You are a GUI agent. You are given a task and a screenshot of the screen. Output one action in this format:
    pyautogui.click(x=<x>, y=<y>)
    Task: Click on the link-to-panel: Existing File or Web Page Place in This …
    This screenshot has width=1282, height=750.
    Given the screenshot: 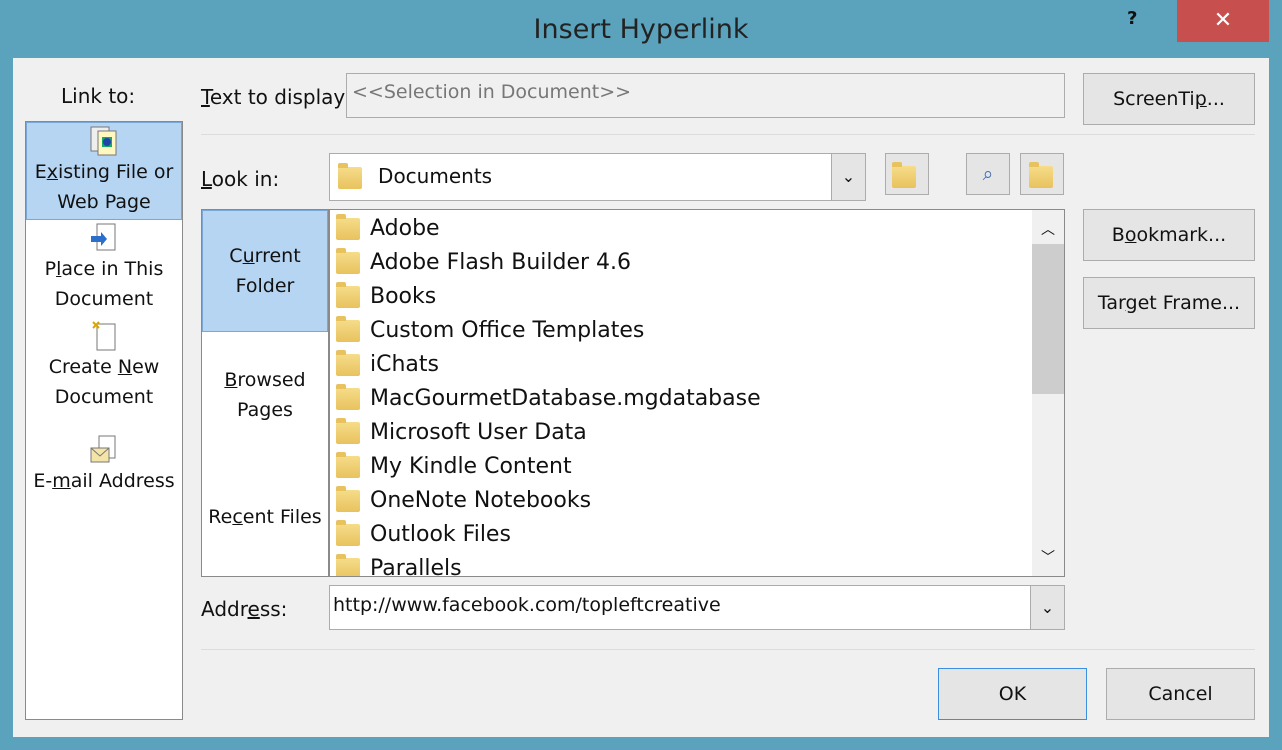 What is the action you would take?
    pyautogui.click(x=104, y=420)
    